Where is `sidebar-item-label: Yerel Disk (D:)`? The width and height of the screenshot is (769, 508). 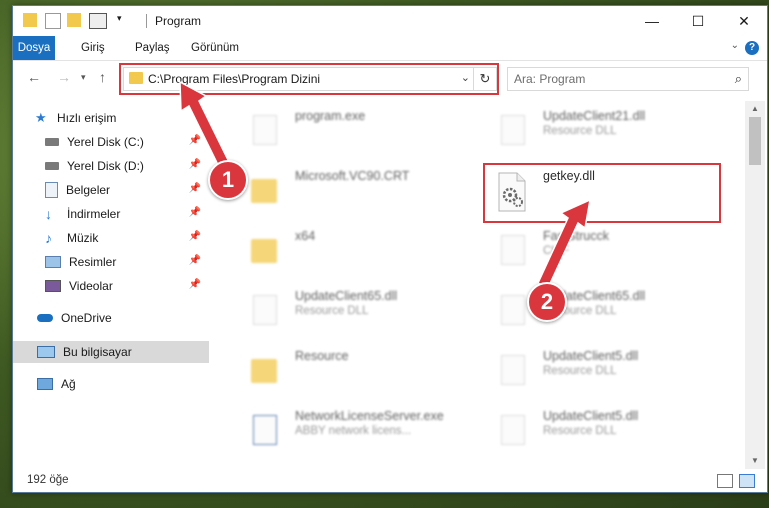 sidebar-item-label: Yerel Disk (D:) is located at coordinates (105, 166).